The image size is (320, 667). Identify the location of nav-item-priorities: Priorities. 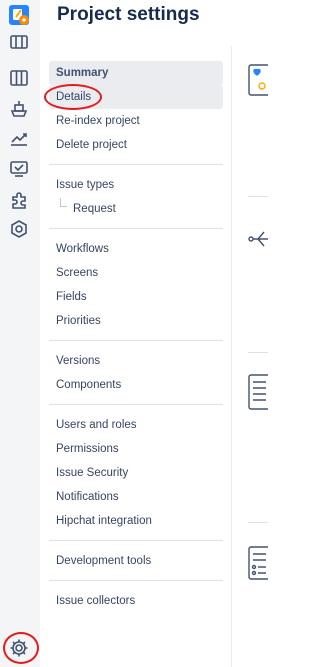
(136, 321).